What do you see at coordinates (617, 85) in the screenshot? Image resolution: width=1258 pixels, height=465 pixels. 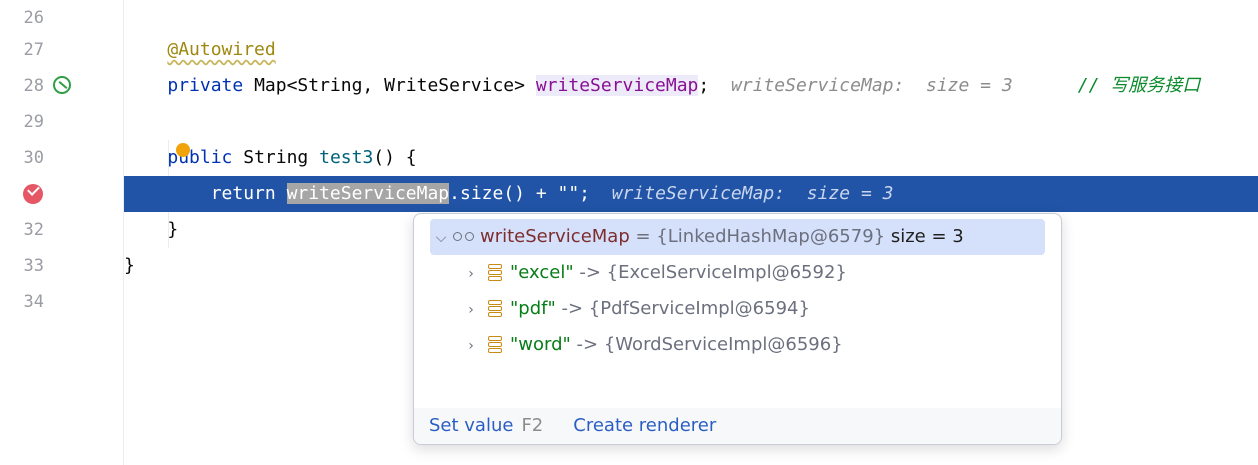 I see `field-name: writeServiceMap` at bounding box center [617, 85].